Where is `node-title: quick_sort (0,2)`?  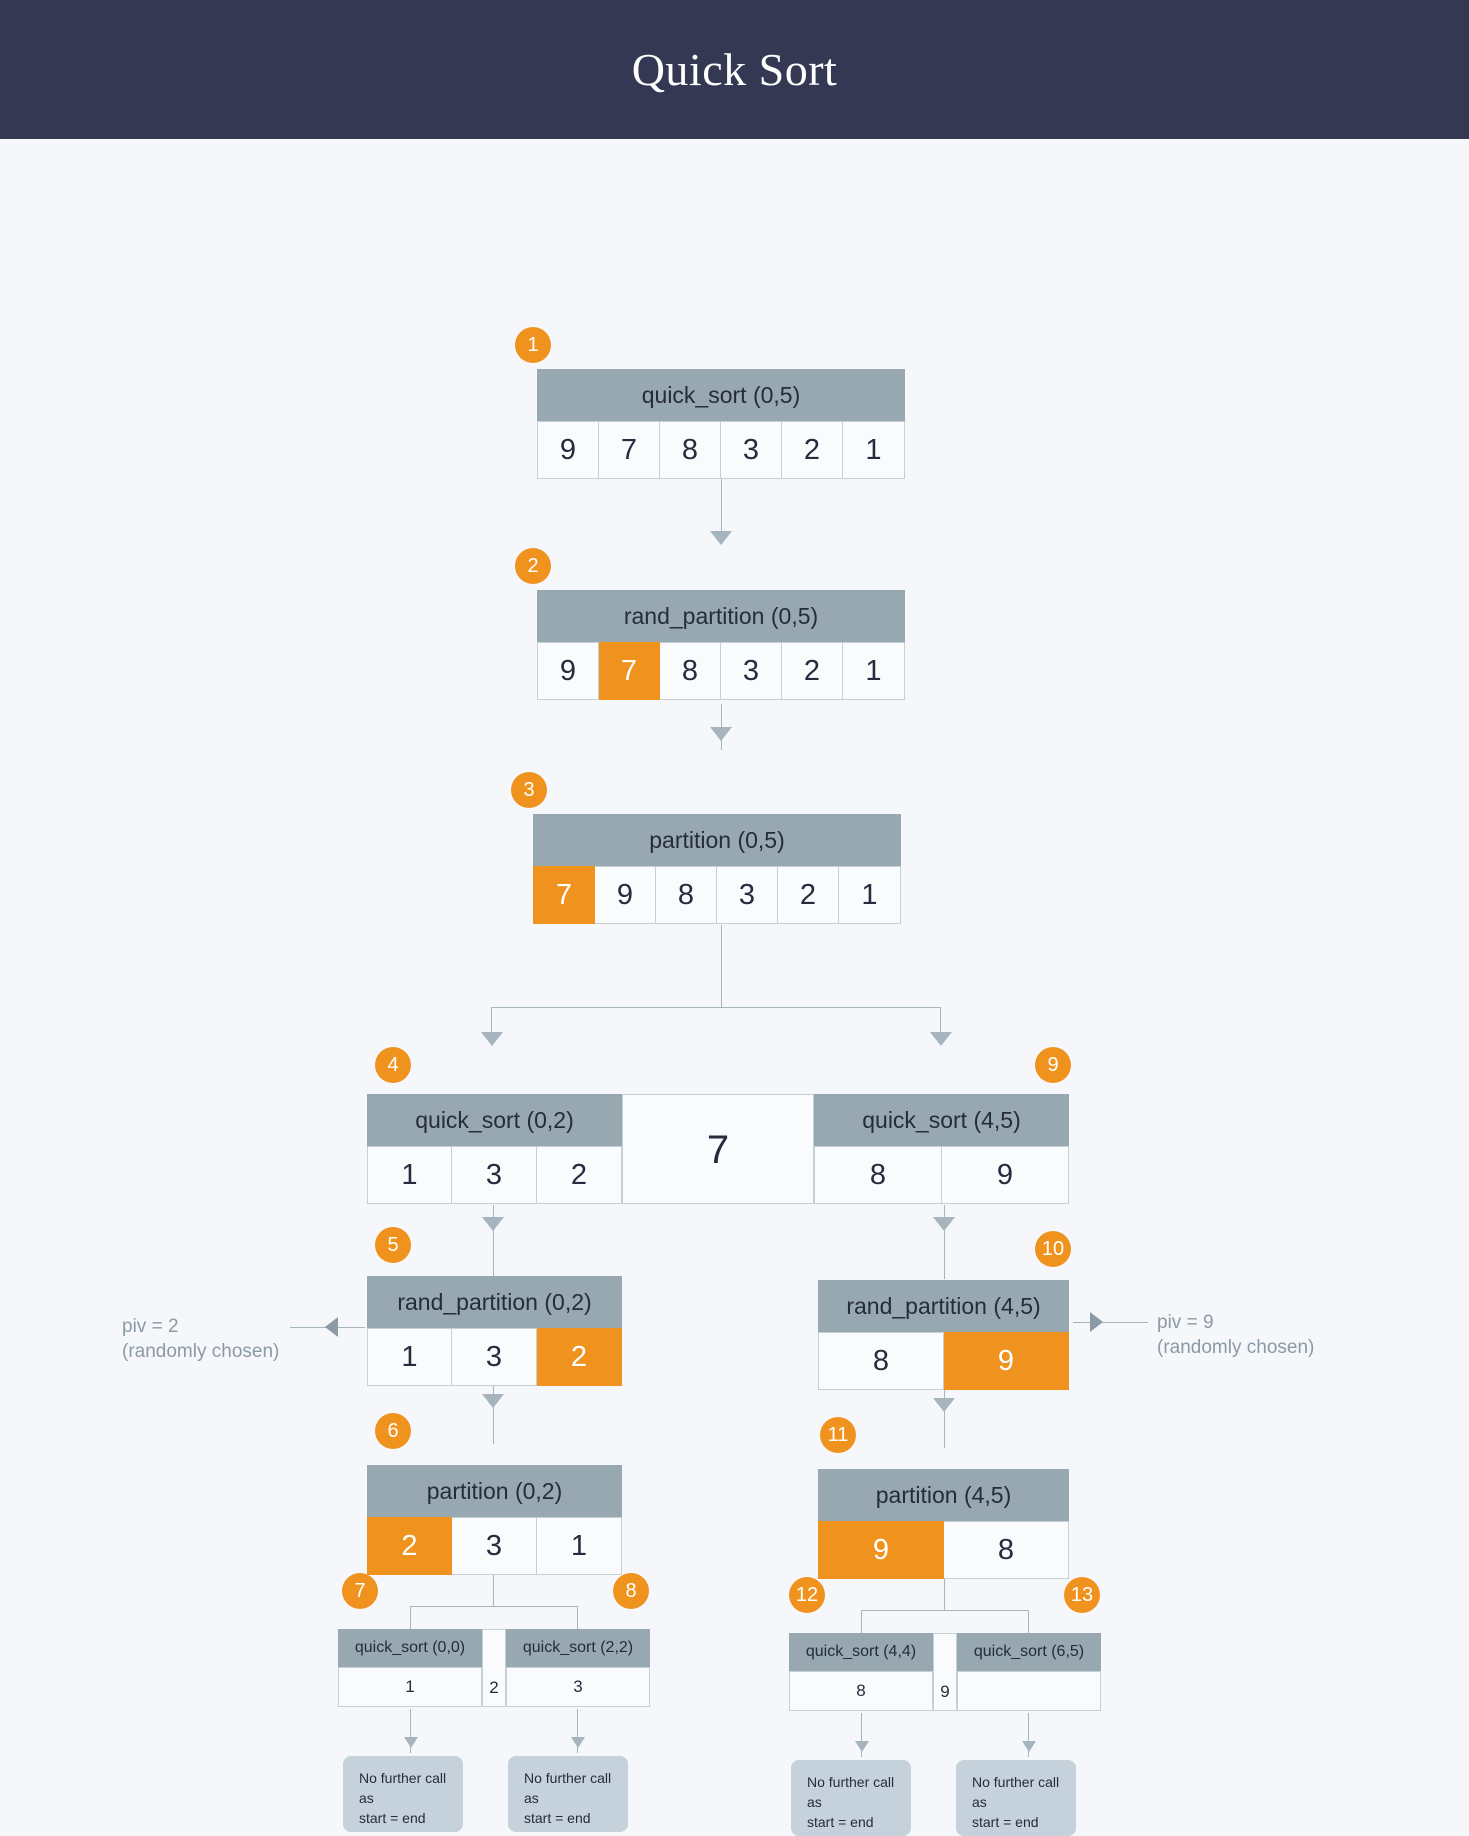 node-title: quick_sort (0,2) is located at coordinates (494, 1120).